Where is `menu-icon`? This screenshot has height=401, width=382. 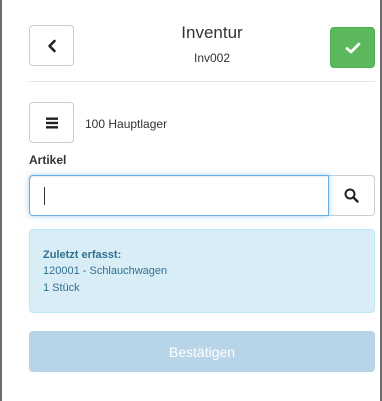
menu-icon is located at coordinates (51, 122).